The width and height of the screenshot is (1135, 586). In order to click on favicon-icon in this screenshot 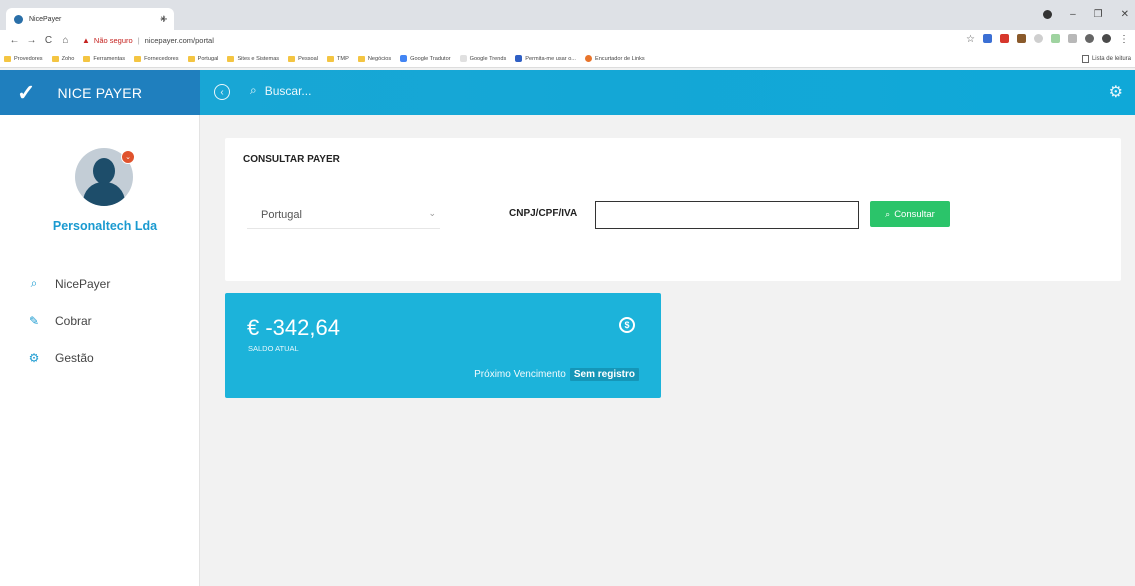, I will do `click(18, 19)`.